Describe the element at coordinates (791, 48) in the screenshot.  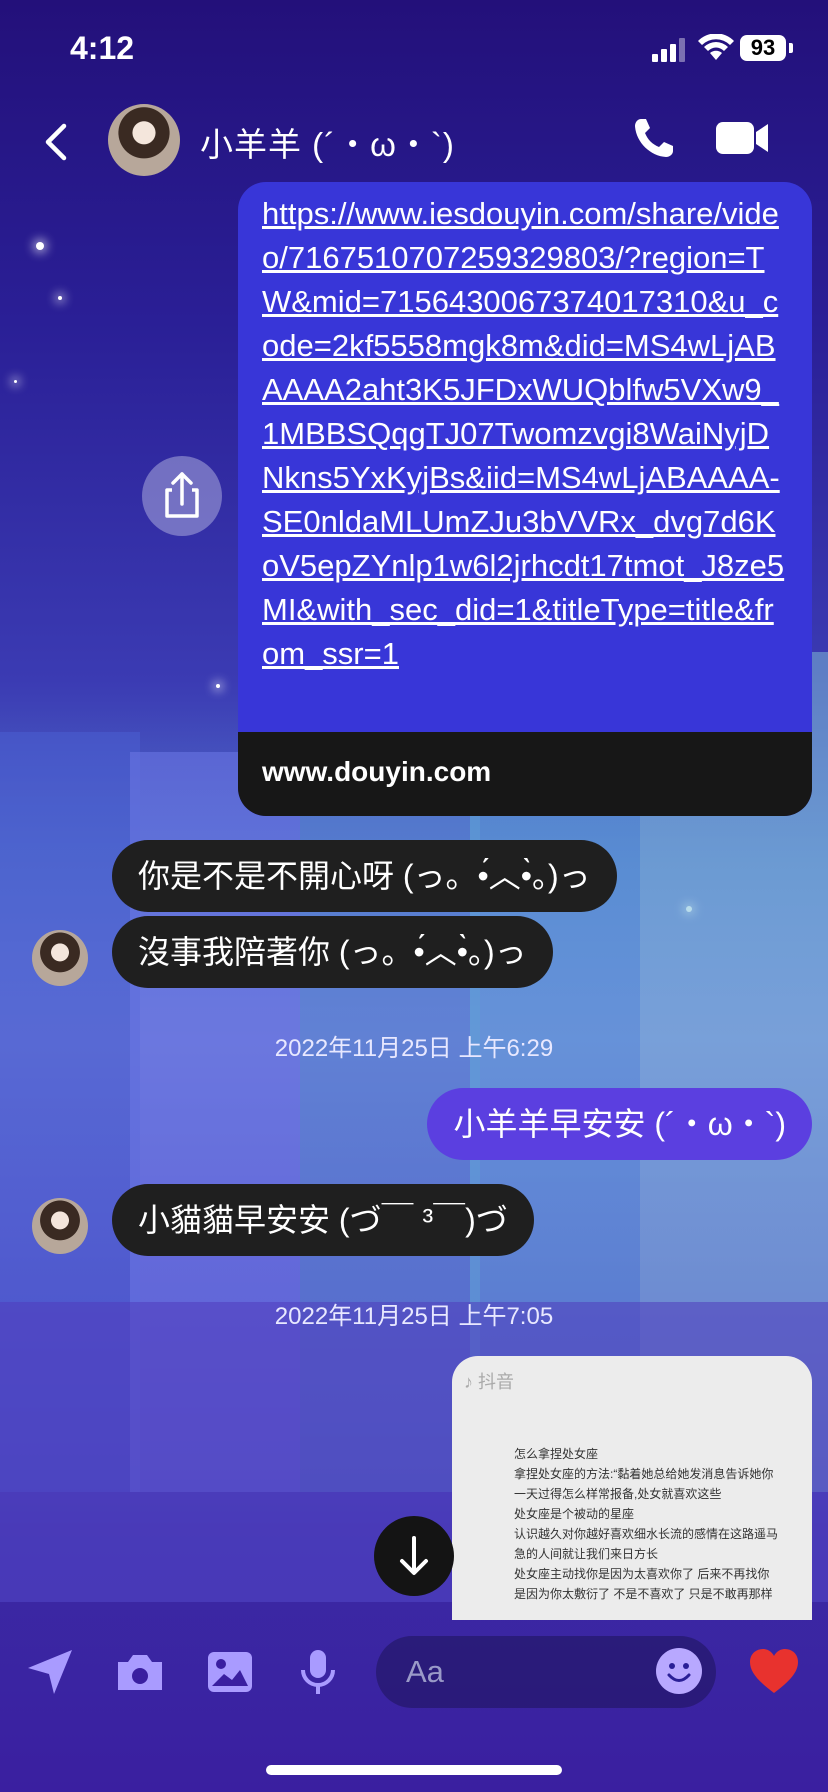
I see `battery-tip` at that location.